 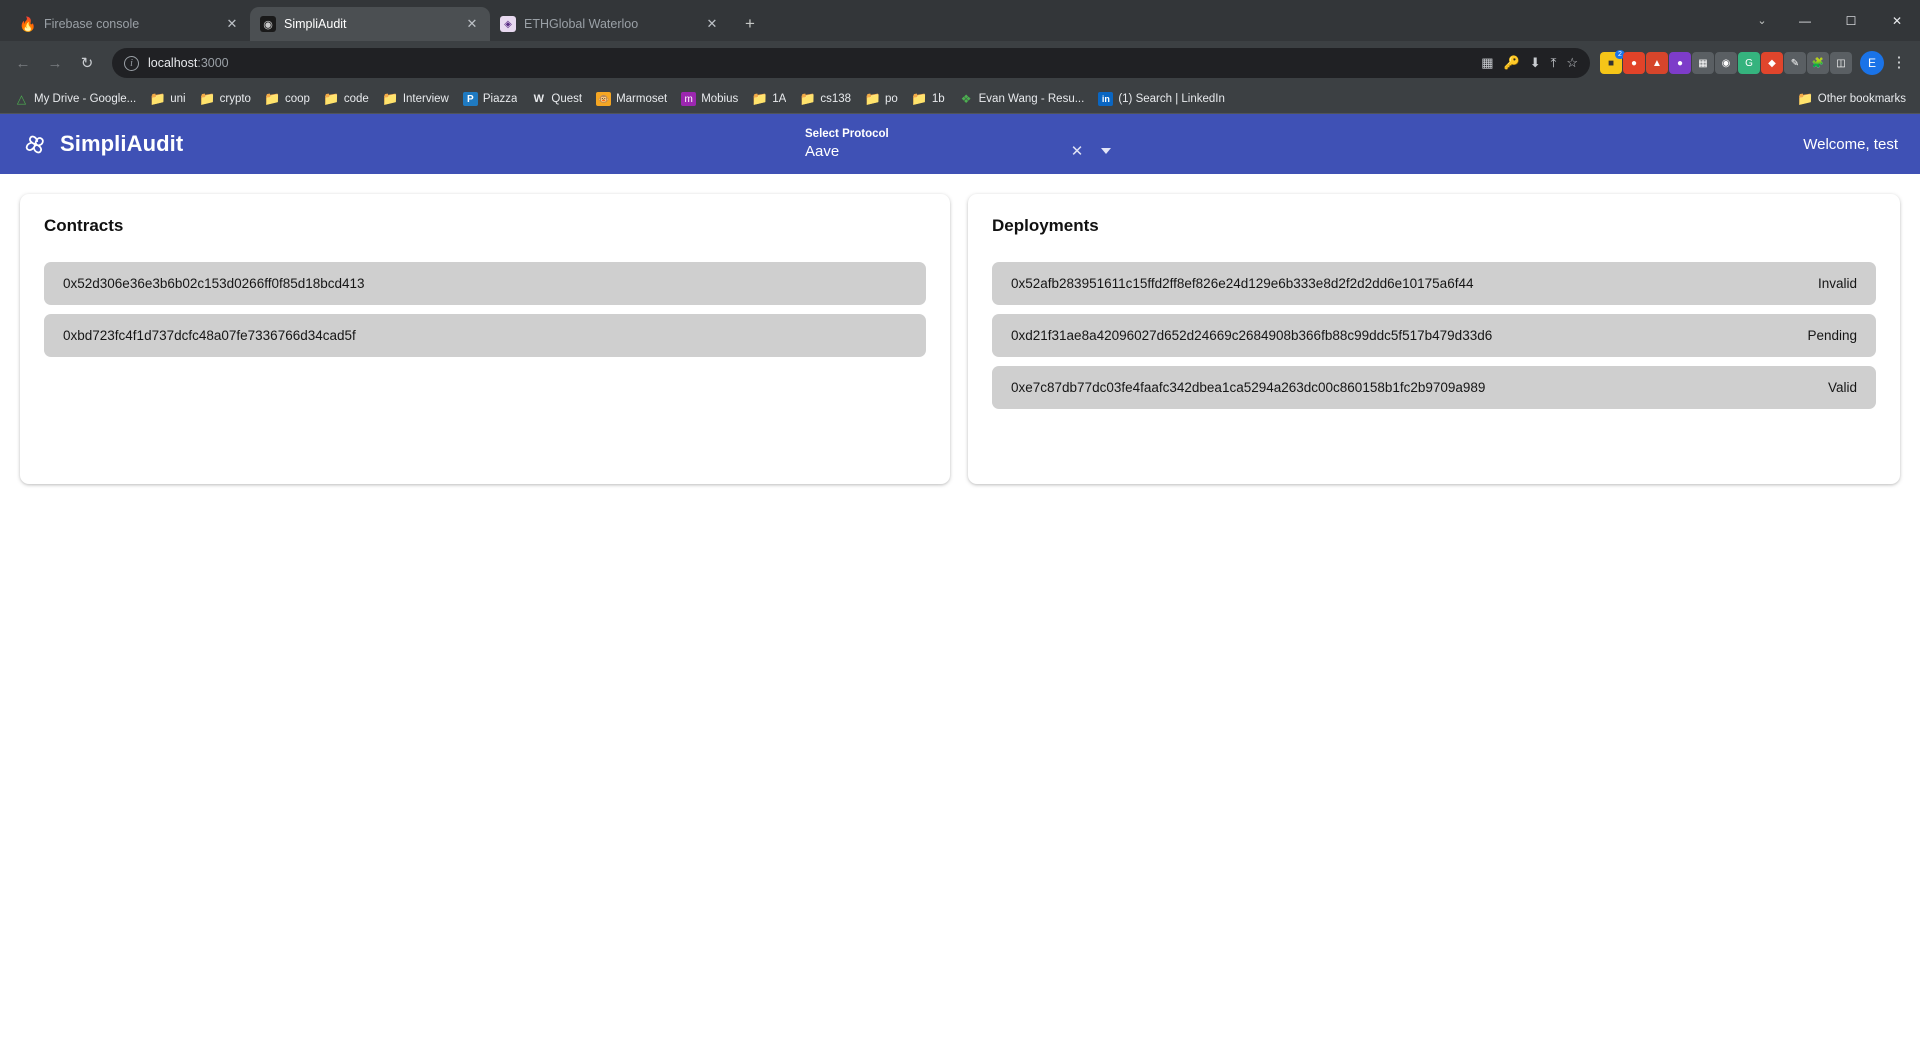 What do you see at coordinates (1762, 20) in the screenshot?
I see `chevron-down-icon: ⌄` at bounding box center [1762, 20].